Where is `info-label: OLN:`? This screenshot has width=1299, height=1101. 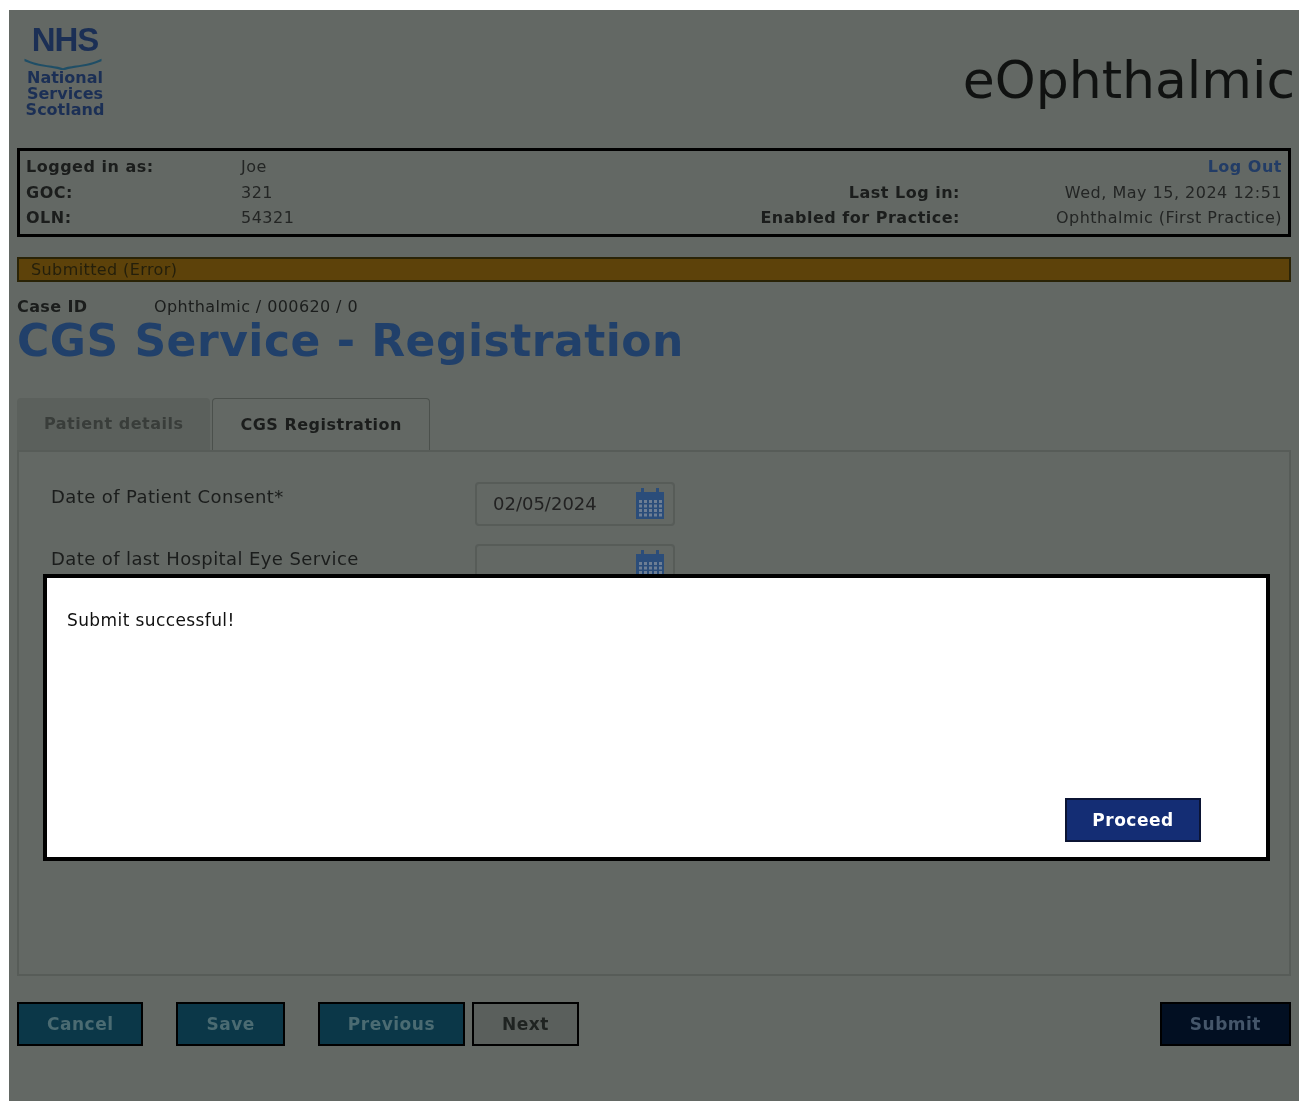 info-label: OLN: is located at coordinates (49, 218).